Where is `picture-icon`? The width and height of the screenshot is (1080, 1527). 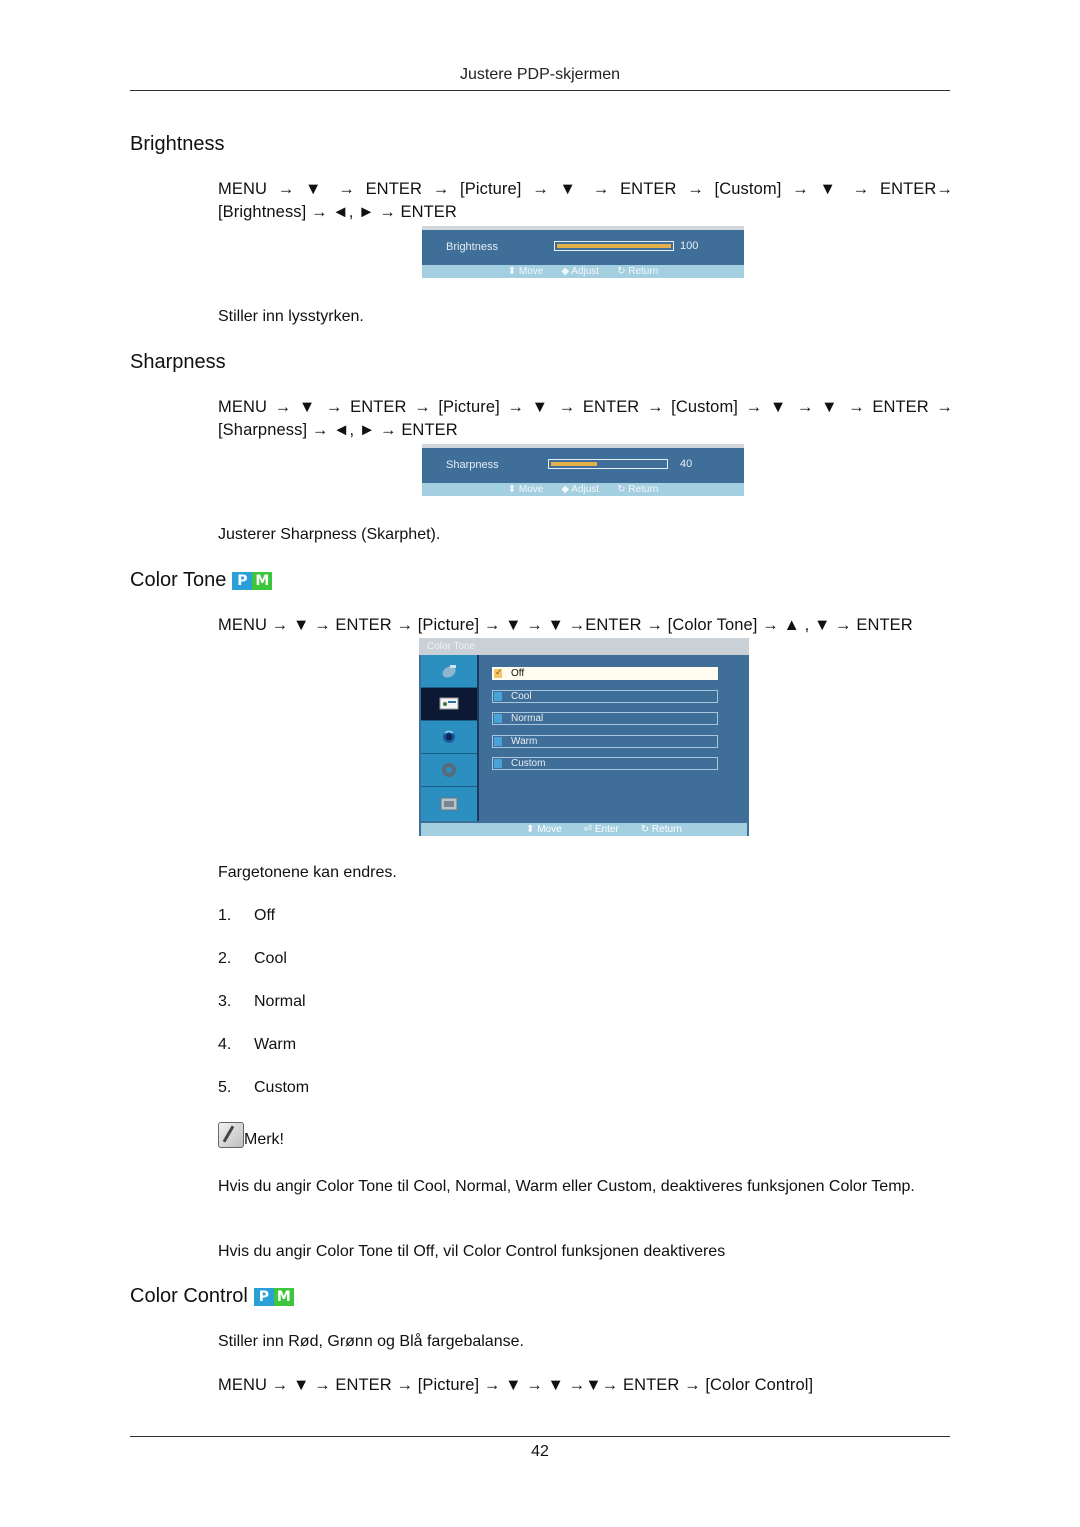 picture-icon is located at coordinates (449, 704).